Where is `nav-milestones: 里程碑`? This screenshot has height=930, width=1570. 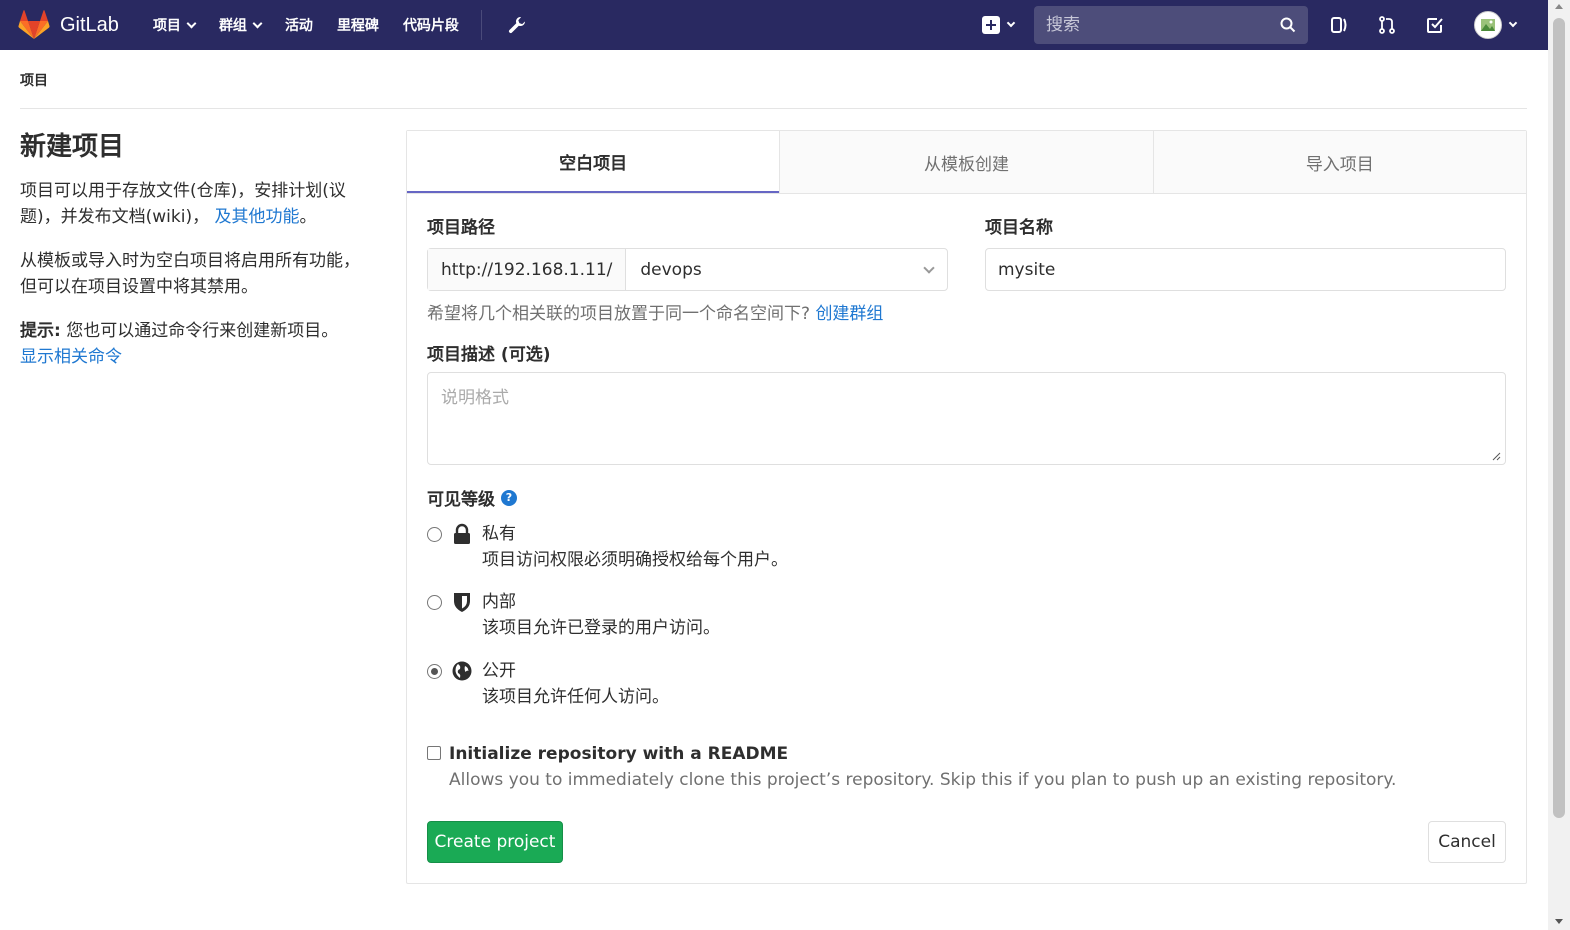
nav-milestones: 里程碑 is located at coordinates (358, 25).